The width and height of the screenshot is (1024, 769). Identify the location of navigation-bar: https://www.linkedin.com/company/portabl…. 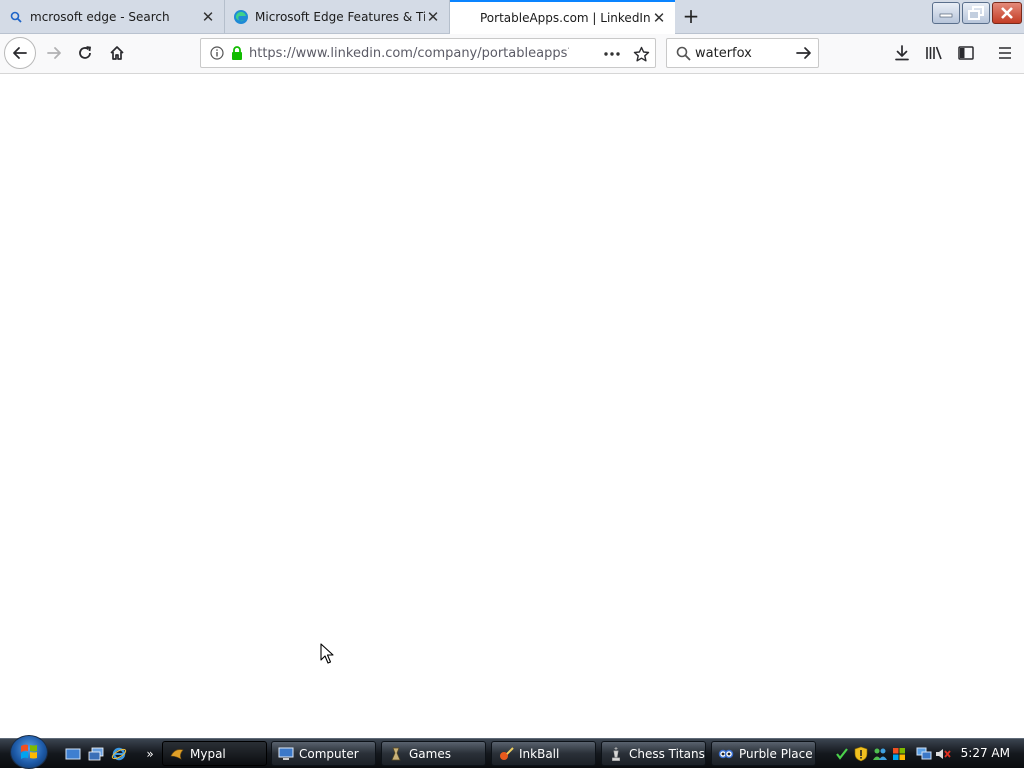
(512, 54).